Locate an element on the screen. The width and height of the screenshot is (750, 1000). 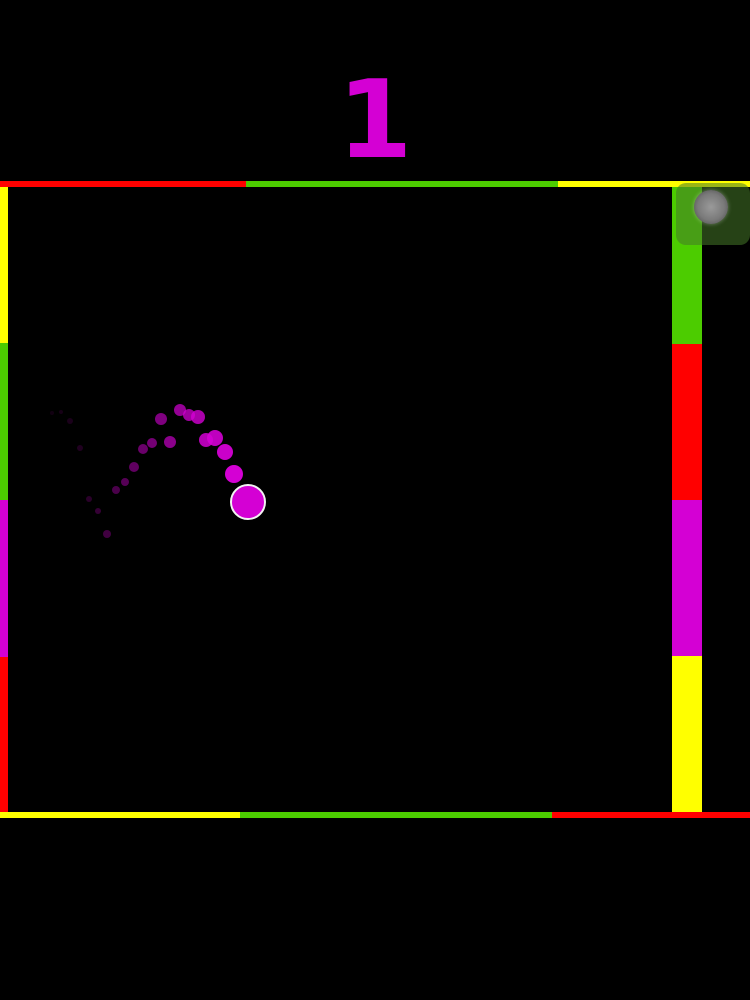
right-paddle-segment-red is located at coordinates (687, 422).